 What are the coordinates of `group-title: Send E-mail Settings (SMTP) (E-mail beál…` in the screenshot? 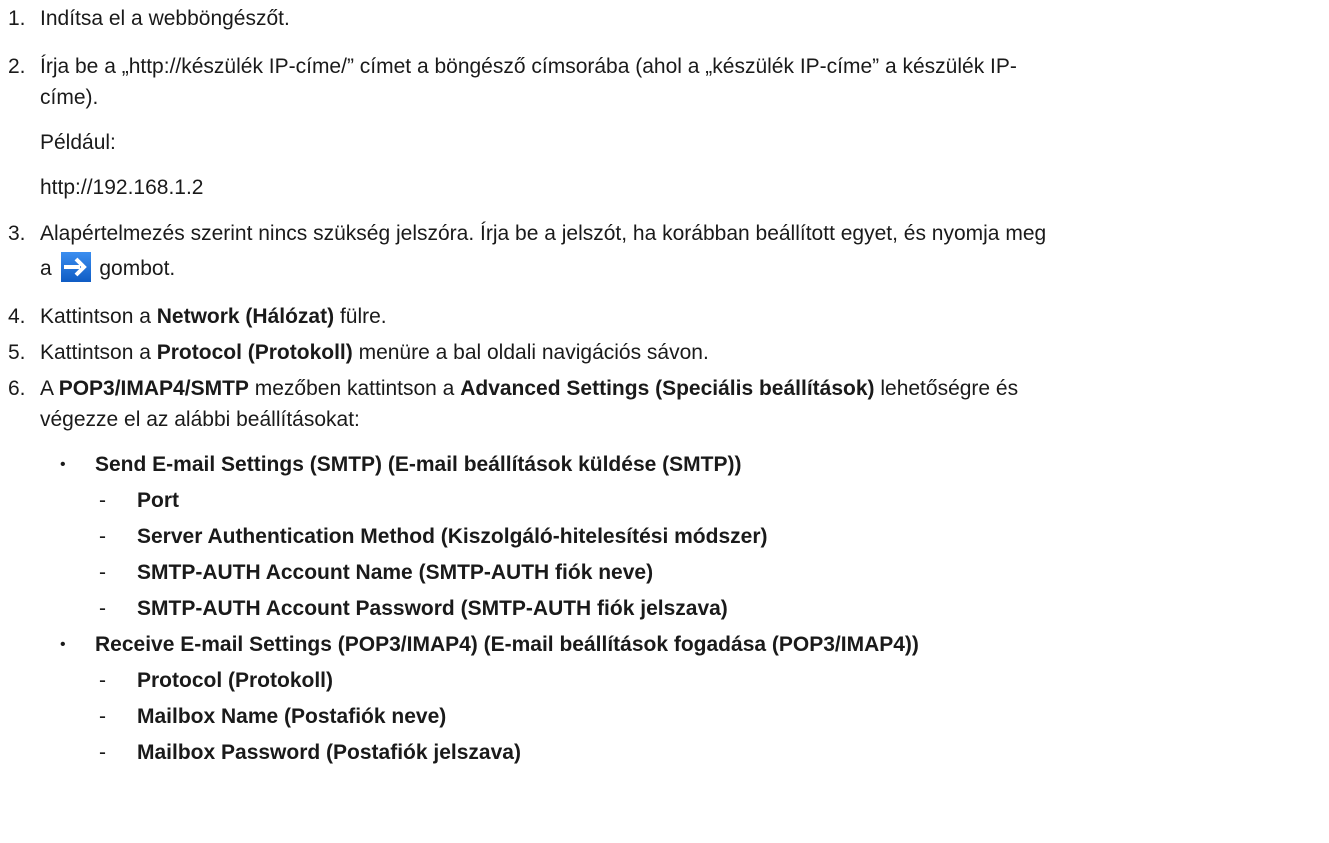 It's located at (418, 464).